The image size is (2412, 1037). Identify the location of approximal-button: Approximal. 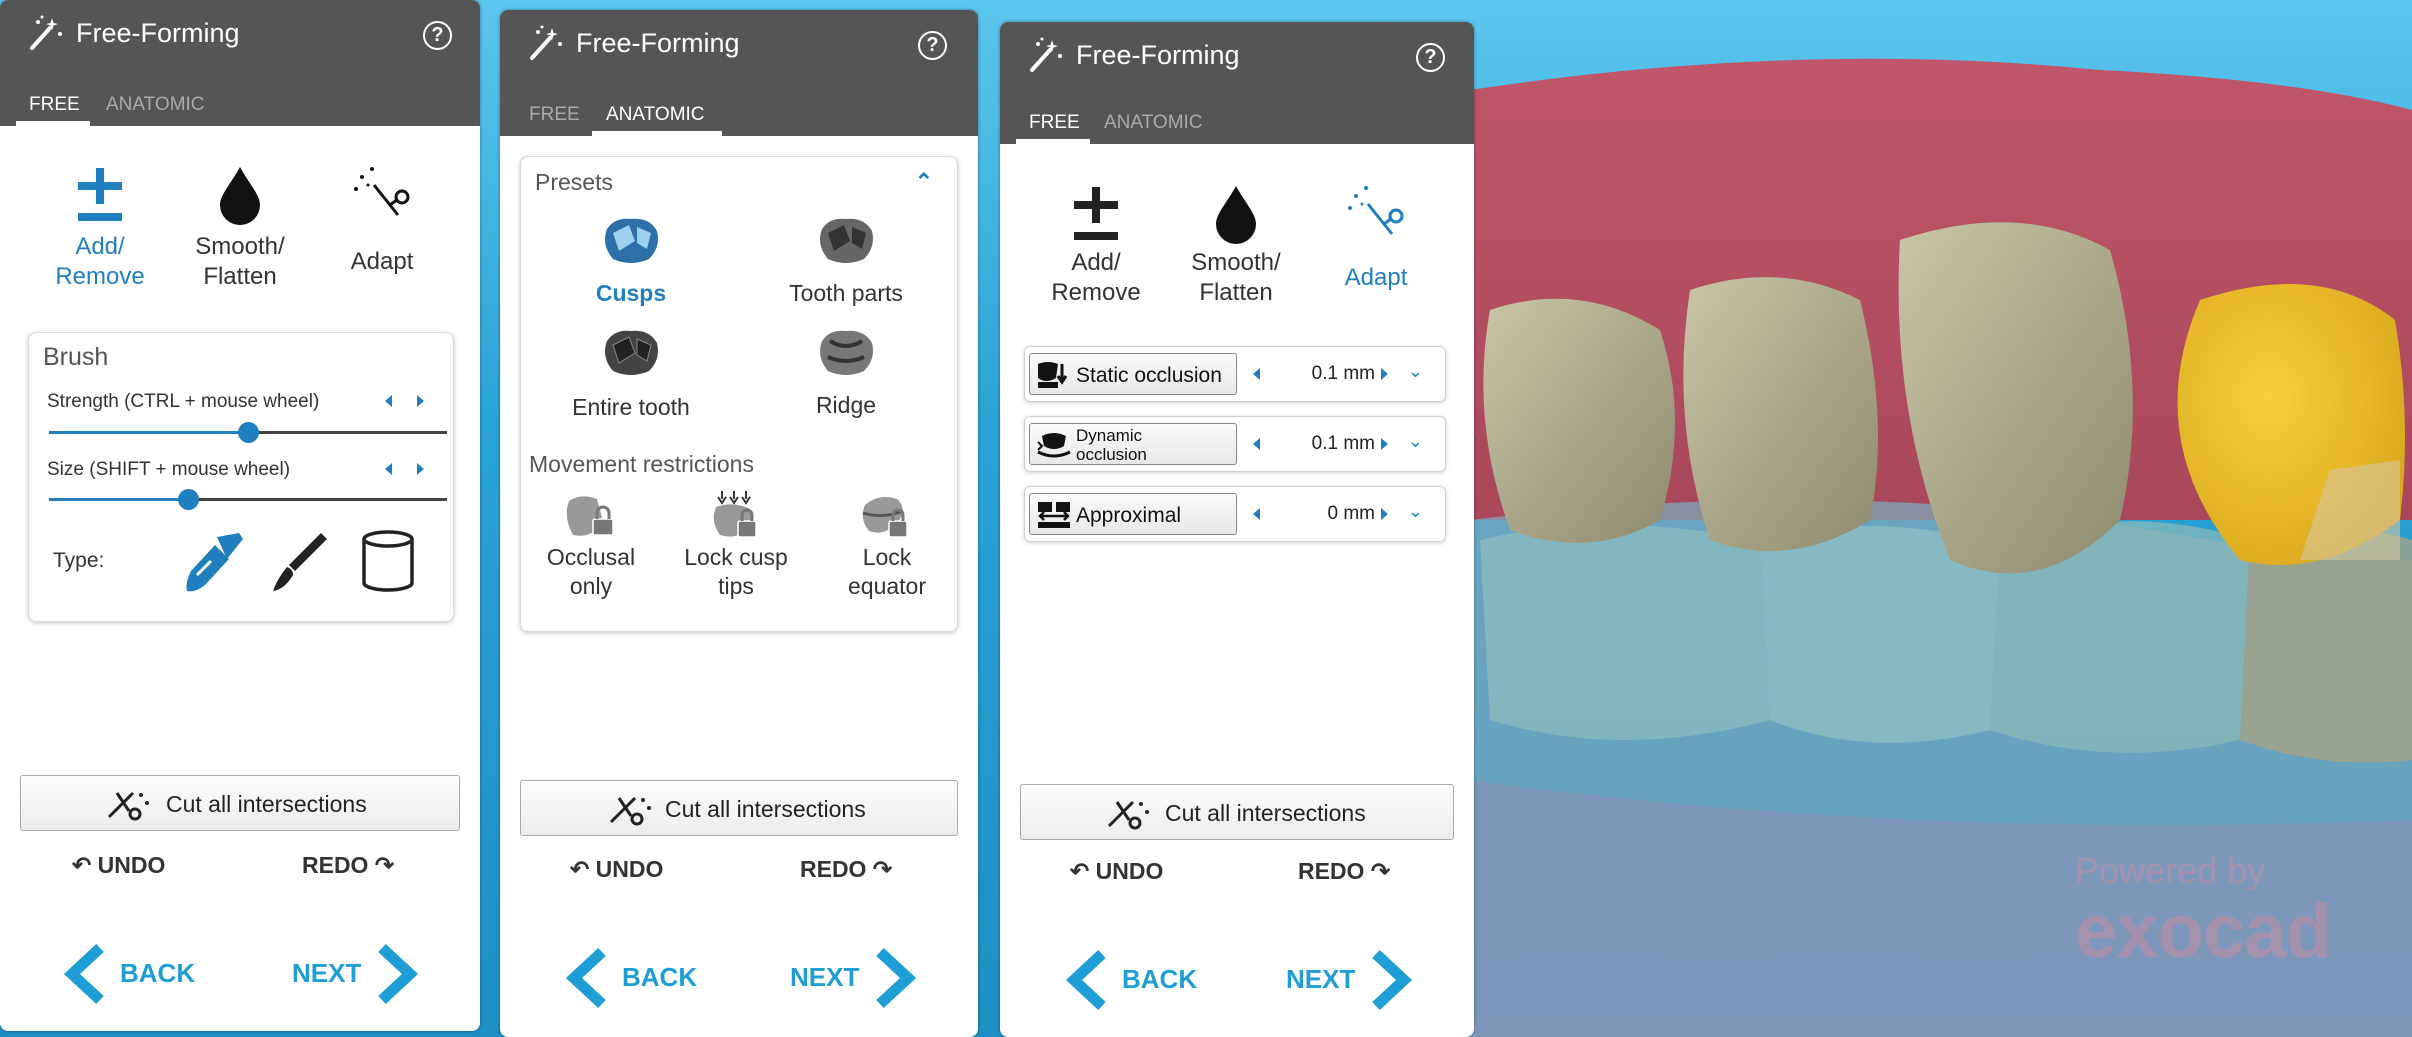
(1133, 514).